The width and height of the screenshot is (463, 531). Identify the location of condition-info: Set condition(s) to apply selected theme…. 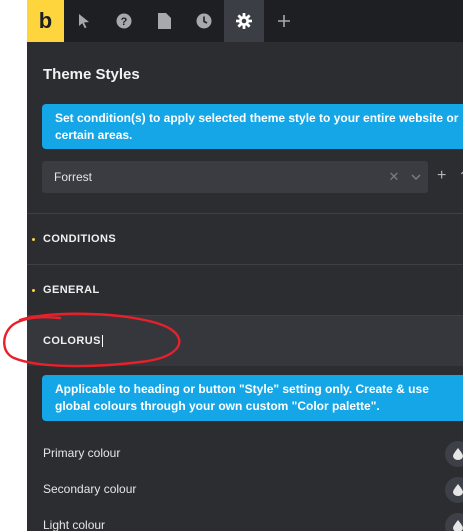
(252, 126).